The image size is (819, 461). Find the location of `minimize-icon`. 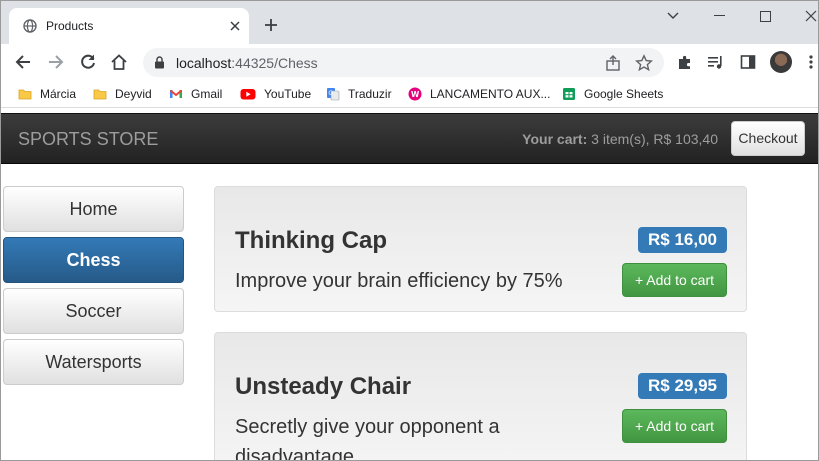

minimize-icon is located at coordinates (719, 15).